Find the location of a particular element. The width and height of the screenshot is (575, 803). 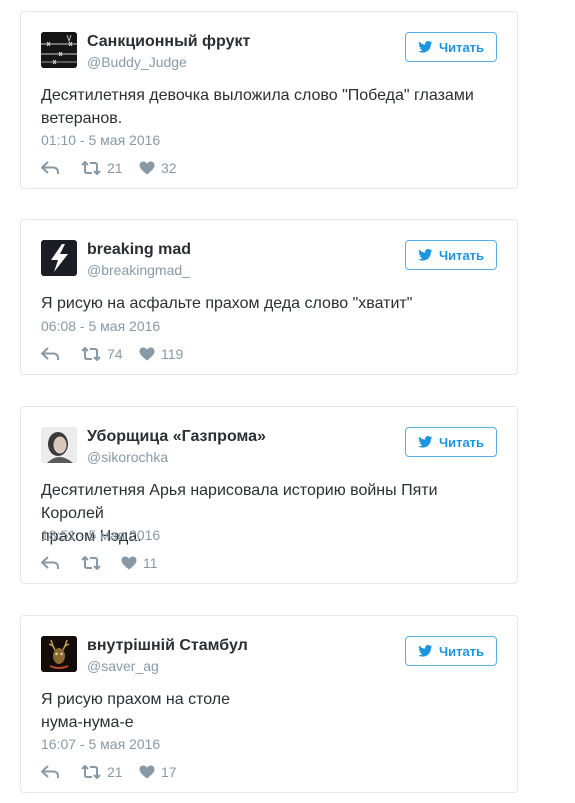

retweet-button is located at coordinates (101, 563).